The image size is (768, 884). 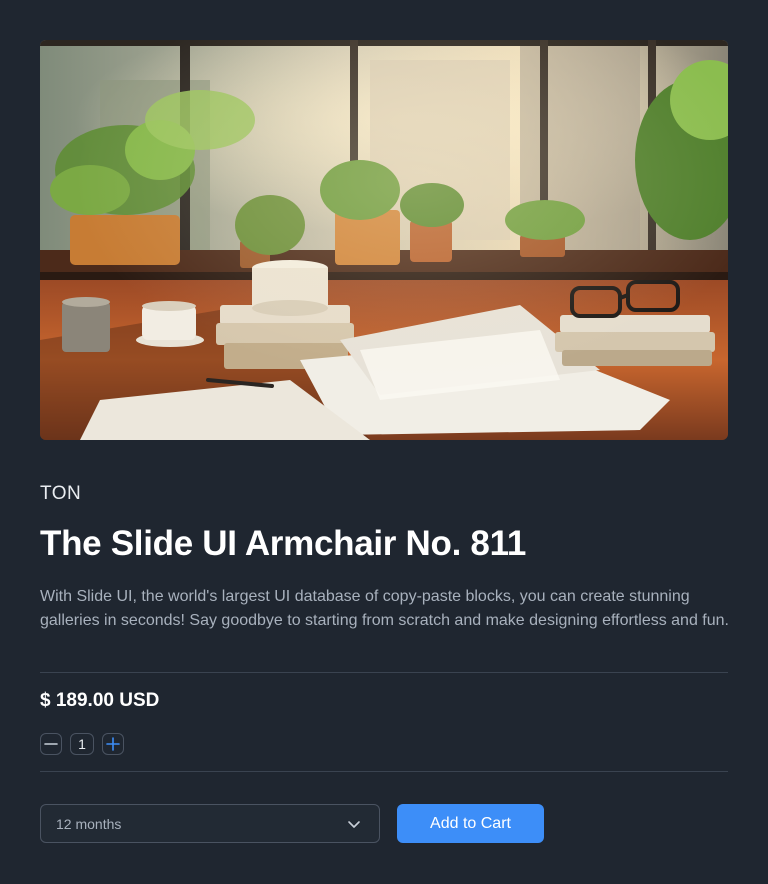 I want to click on minus-icon, so click(x=51, y=744).